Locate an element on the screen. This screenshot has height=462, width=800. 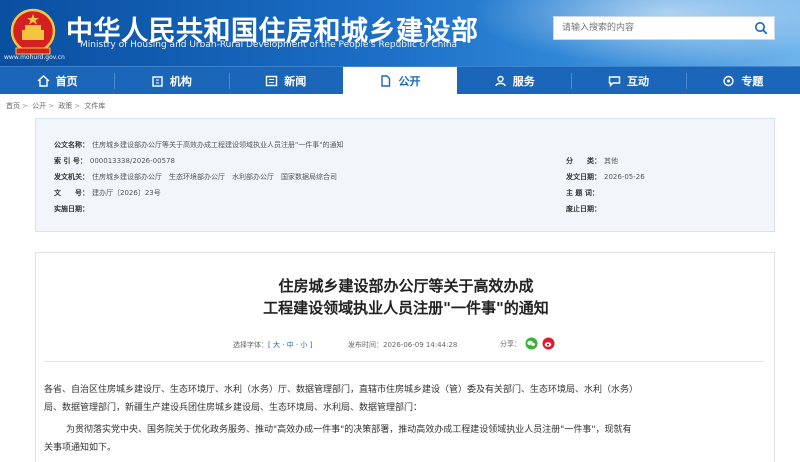
nav-item-organization: 机构 is located at coordinates (171, 80).